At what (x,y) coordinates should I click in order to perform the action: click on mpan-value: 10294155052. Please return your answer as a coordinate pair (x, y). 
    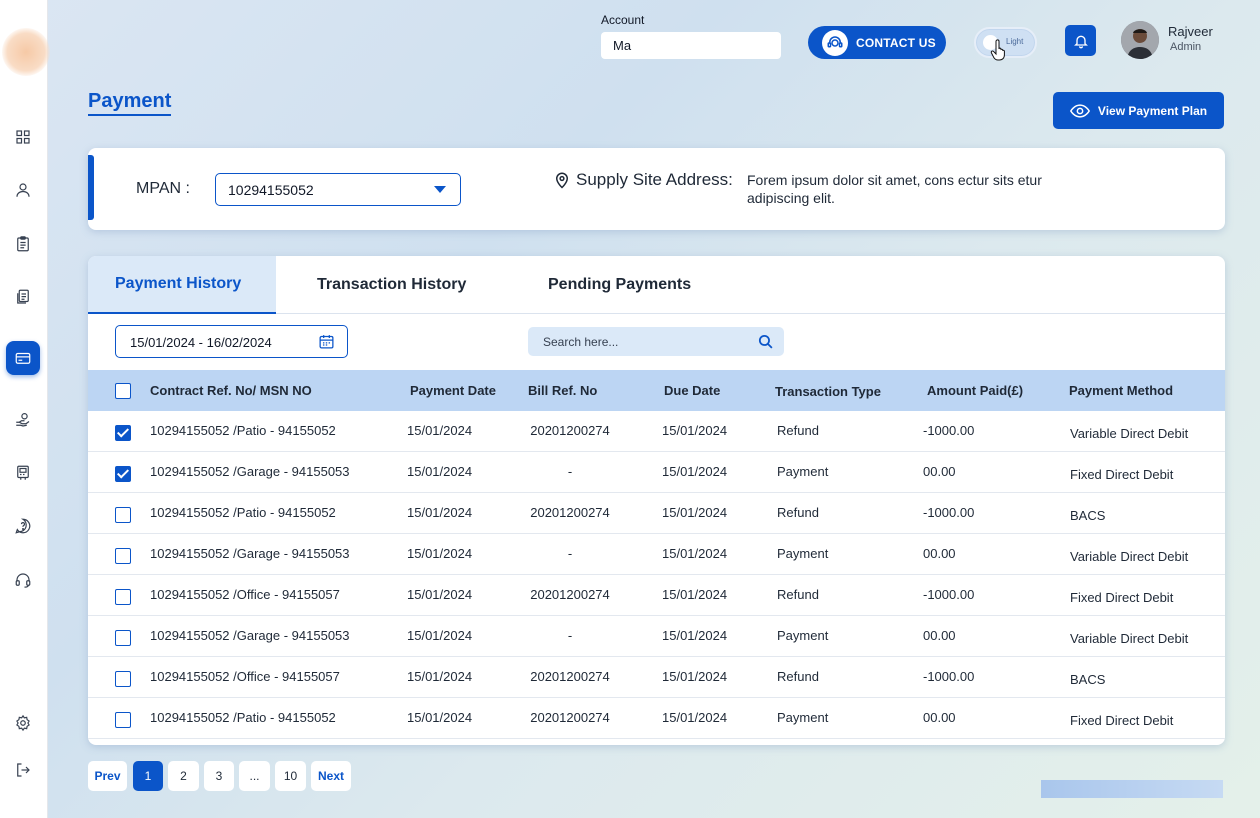
    Looking at the image, I should click on (271, 190).